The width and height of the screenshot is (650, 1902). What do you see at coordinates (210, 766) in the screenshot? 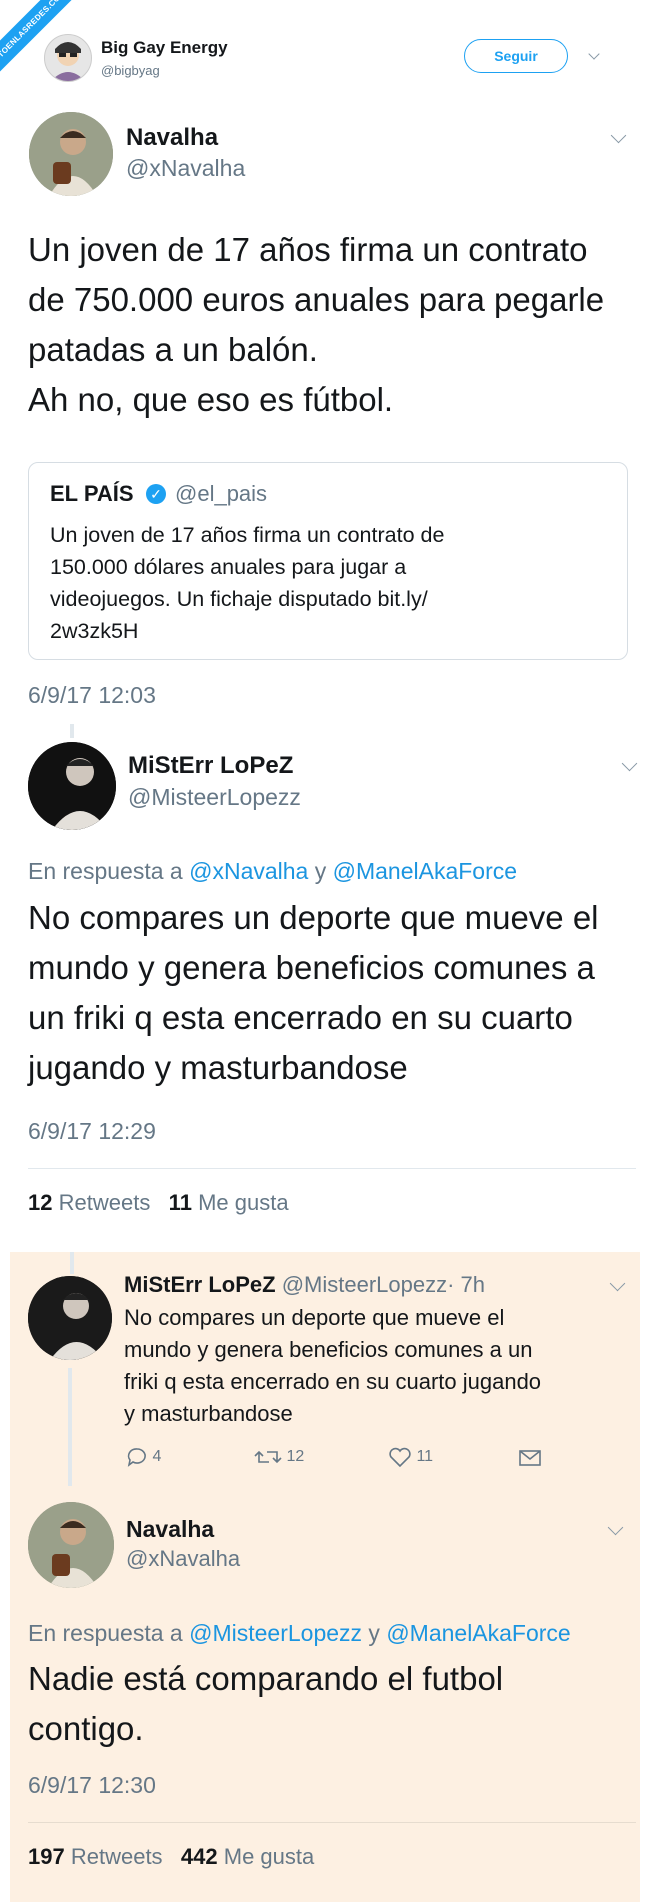
I see `tweet2-author-name: MiStErr LoPeZ` at bounding box center [210, 766].